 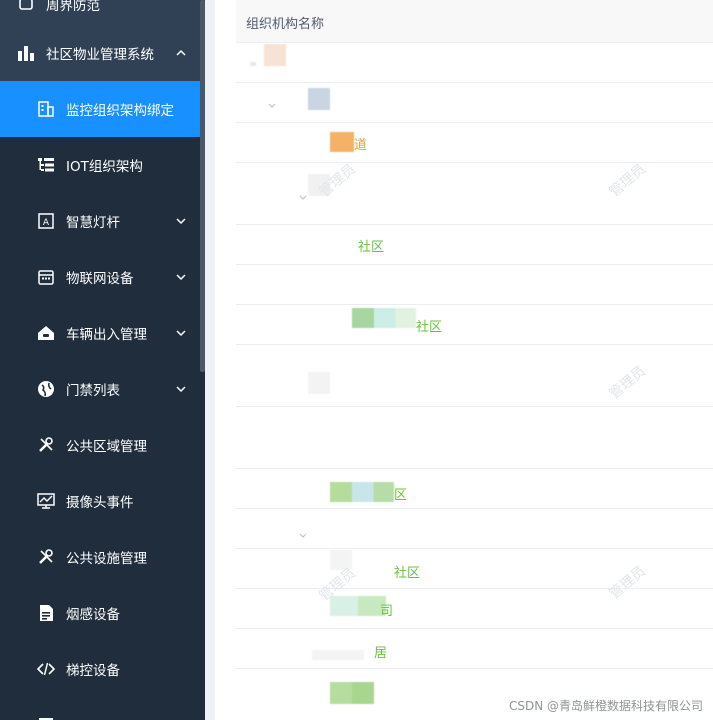 I want to click on org-name-link: 区, so click(x=400, y=493).